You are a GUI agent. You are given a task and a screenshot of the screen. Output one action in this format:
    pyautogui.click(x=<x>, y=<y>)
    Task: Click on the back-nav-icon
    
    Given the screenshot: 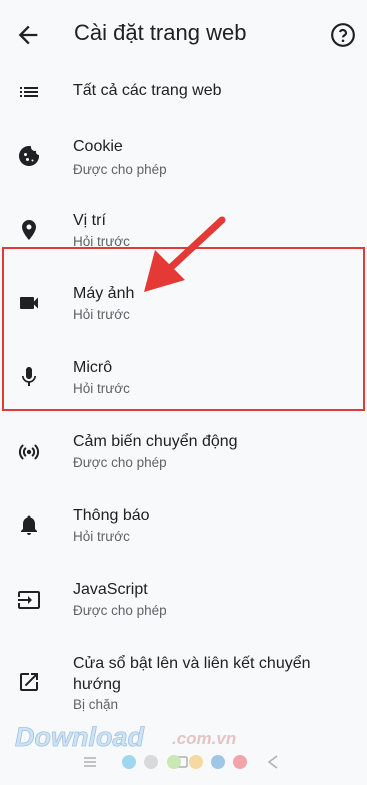 What is the action you would take?
    pyautogui.click(x=273, y=762)
    